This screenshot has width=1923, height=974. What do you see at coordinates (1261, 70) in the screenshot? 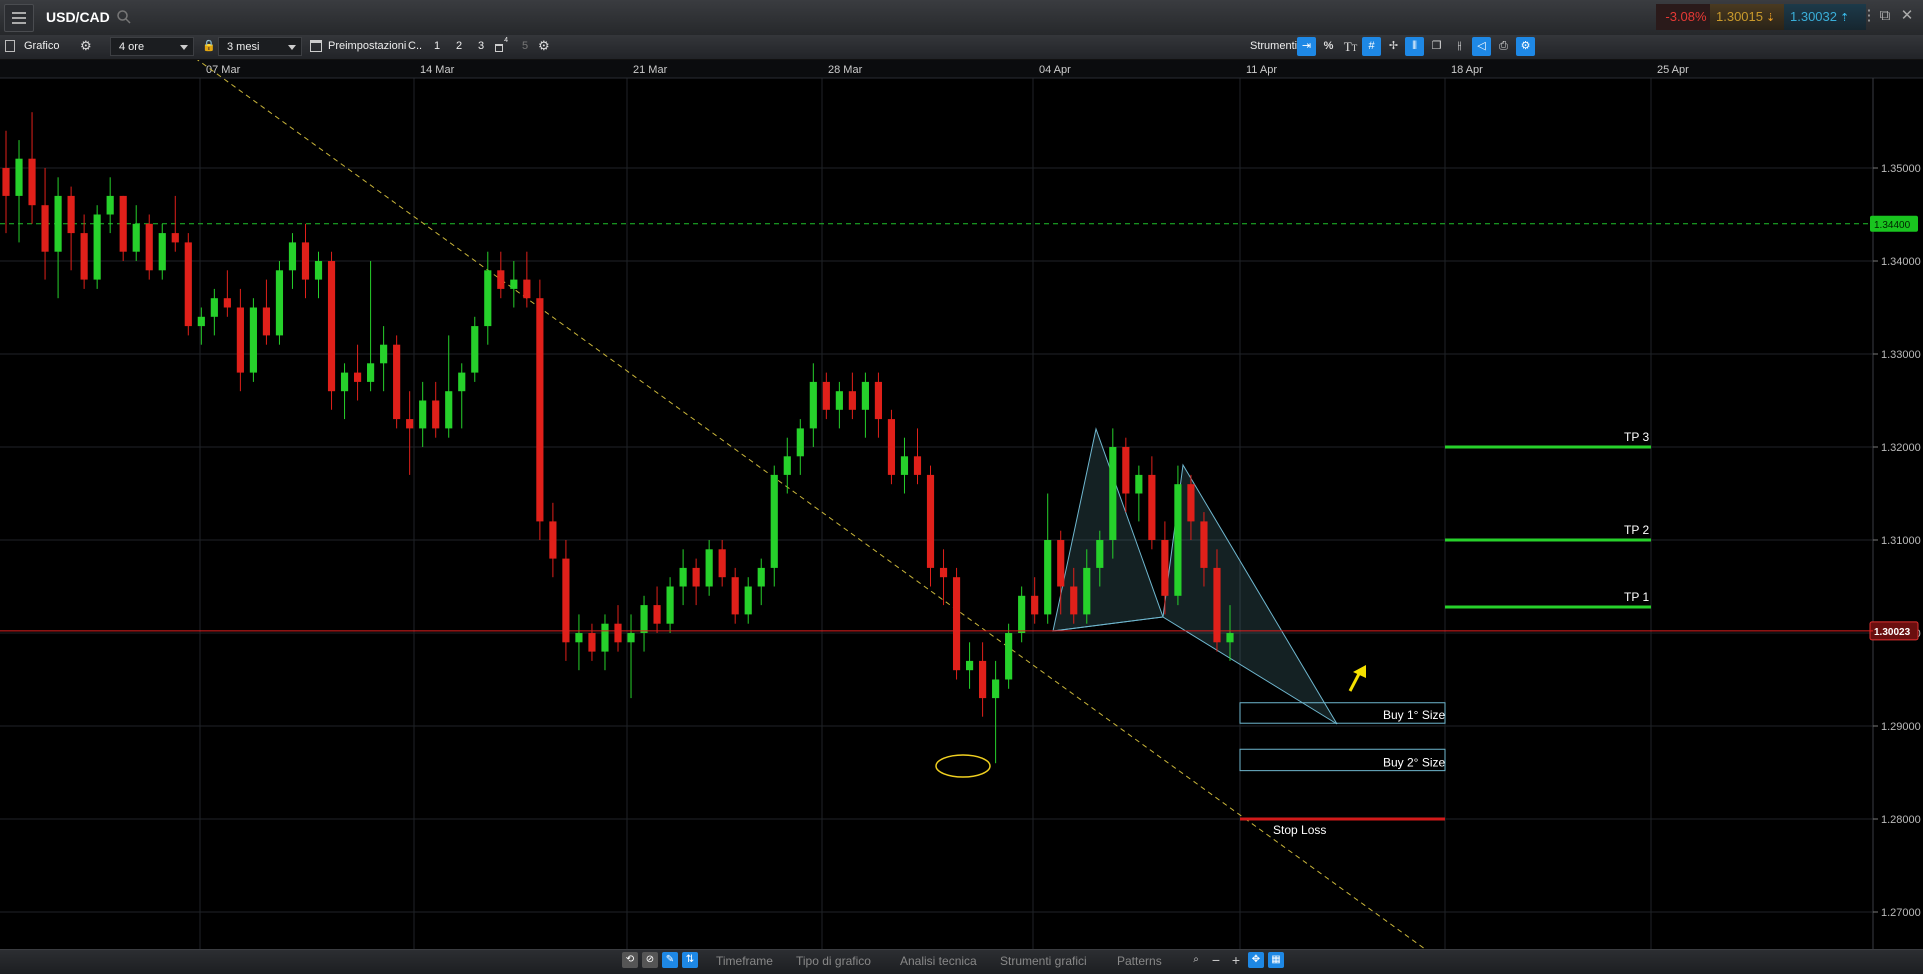
I see `x-tick-label: 11 Apr` at bounding box center [1261, 70].